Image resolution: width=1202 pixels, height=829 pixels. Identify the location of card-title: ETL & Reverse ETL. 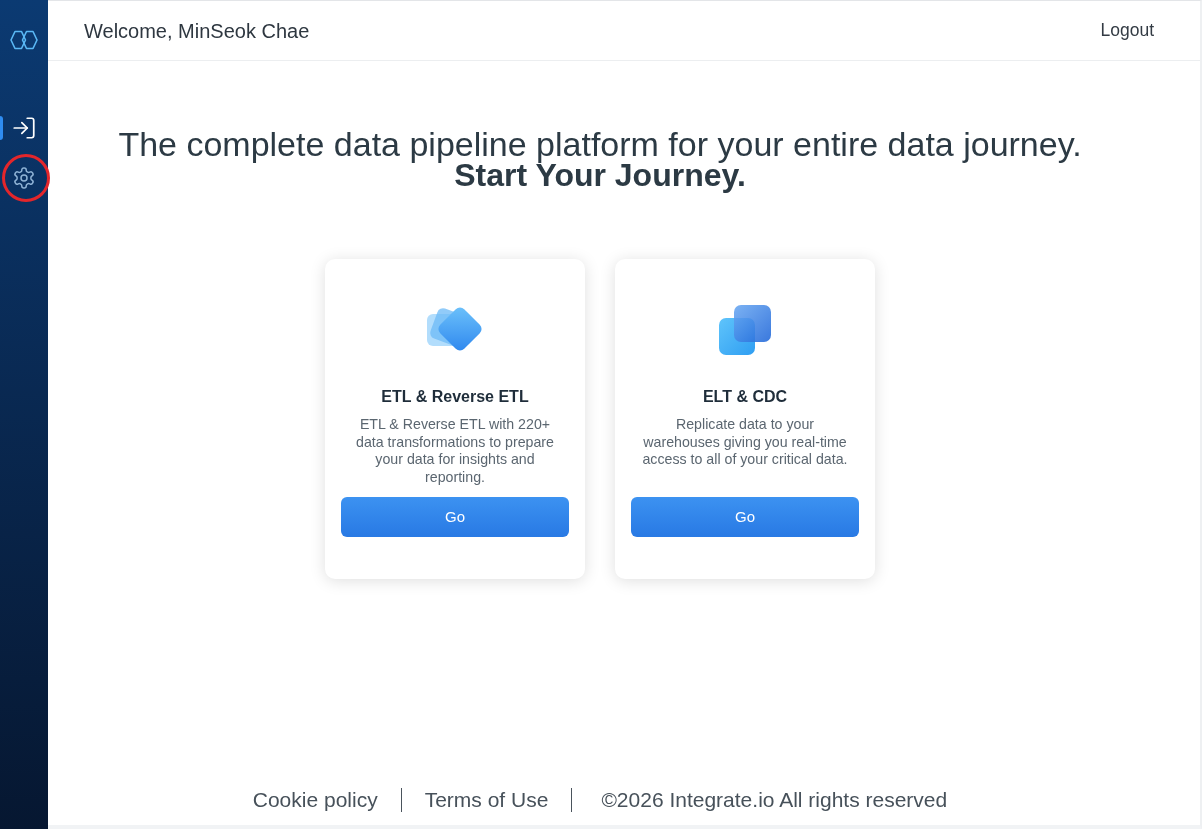
(455, 397).